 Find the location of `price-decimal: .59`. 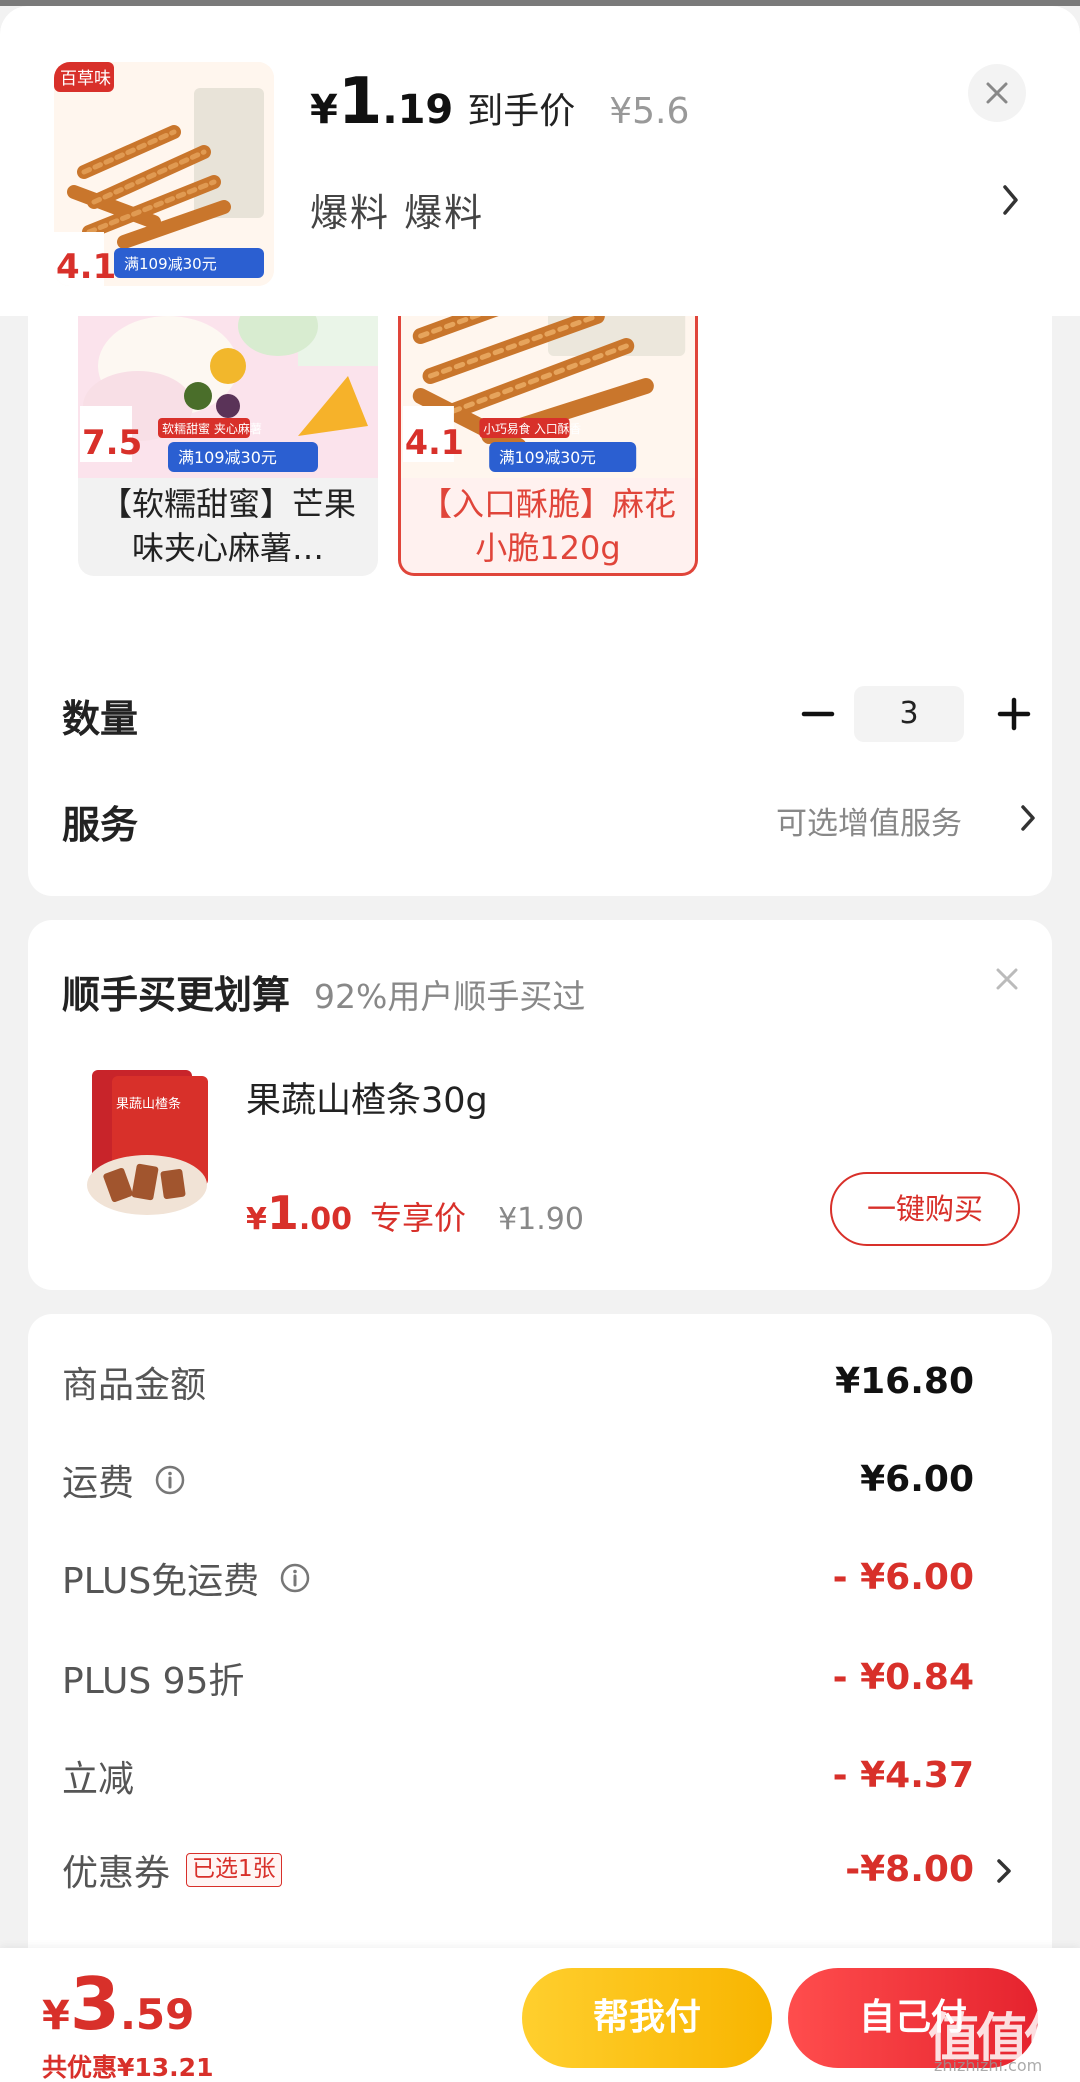

price-decimal: .59 is located at coordinates (157, 2014).